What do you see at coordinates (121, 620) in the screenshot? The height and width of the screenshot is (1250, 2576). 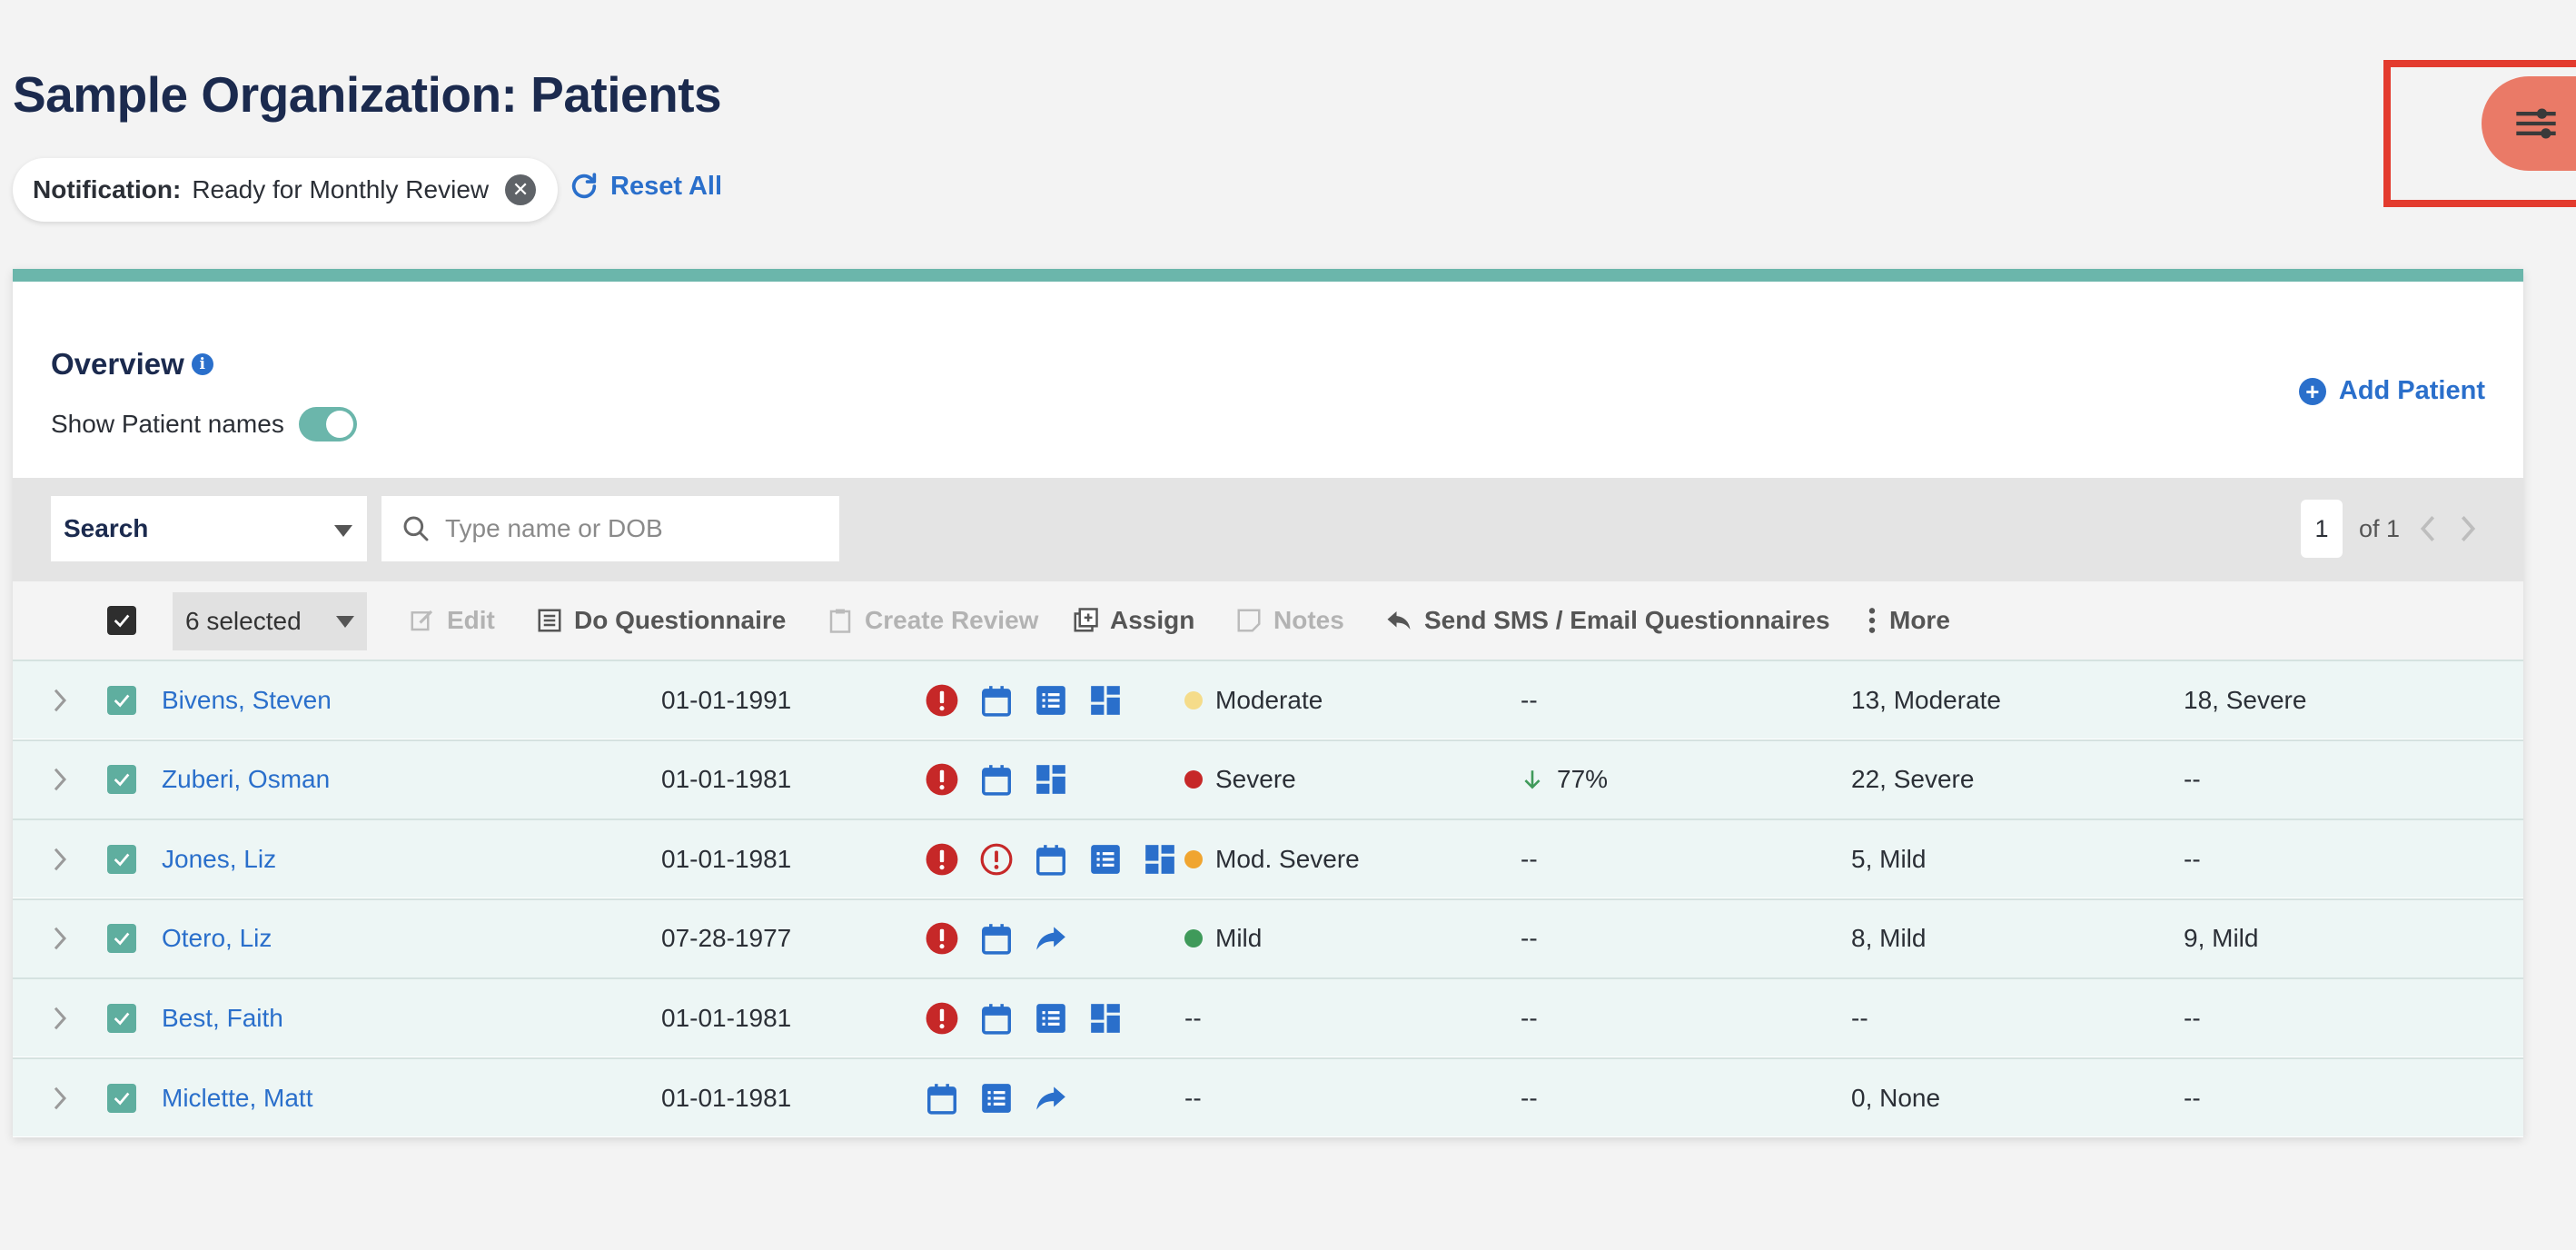 I see `select-all-checkbox` at bounding box center [121, 620].